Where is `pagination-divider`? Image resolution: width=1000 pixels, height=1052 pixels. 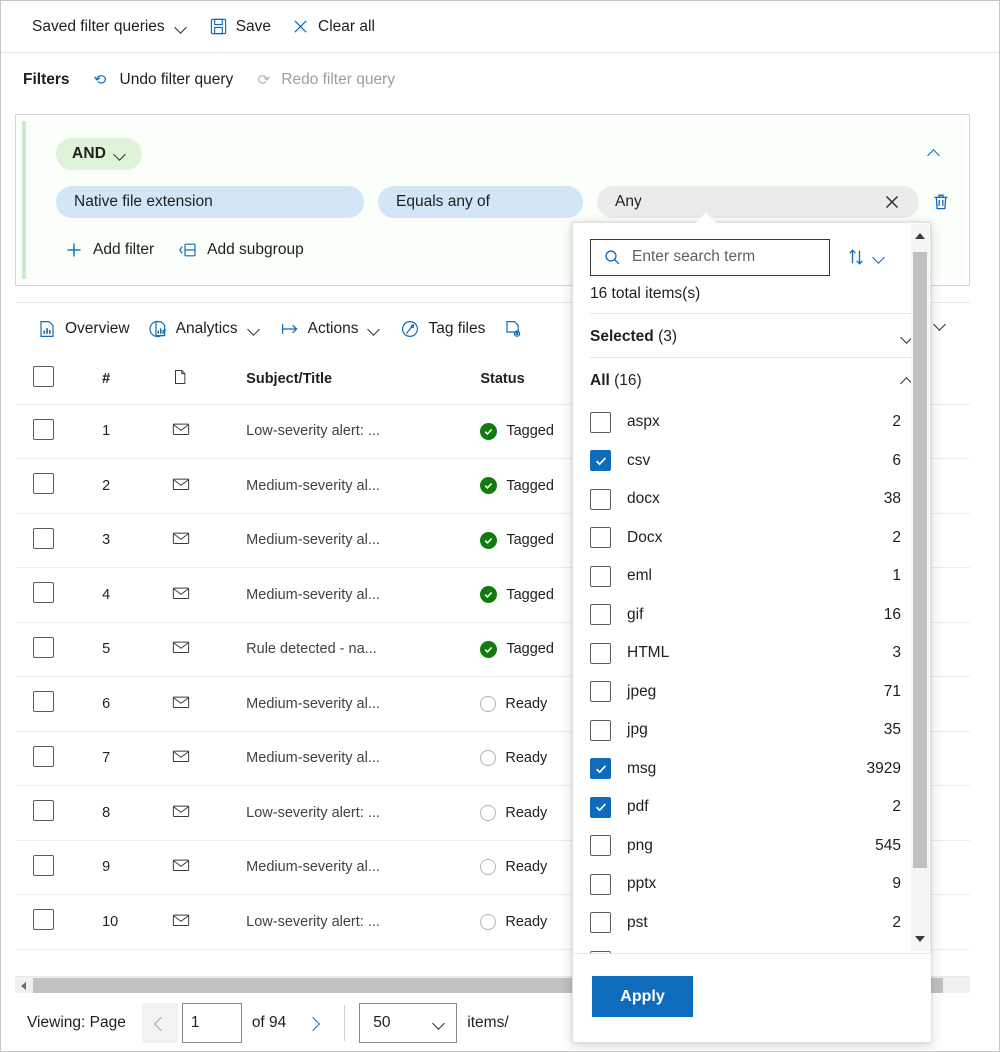
pagination-divider is located at coordinates (345, 1023).